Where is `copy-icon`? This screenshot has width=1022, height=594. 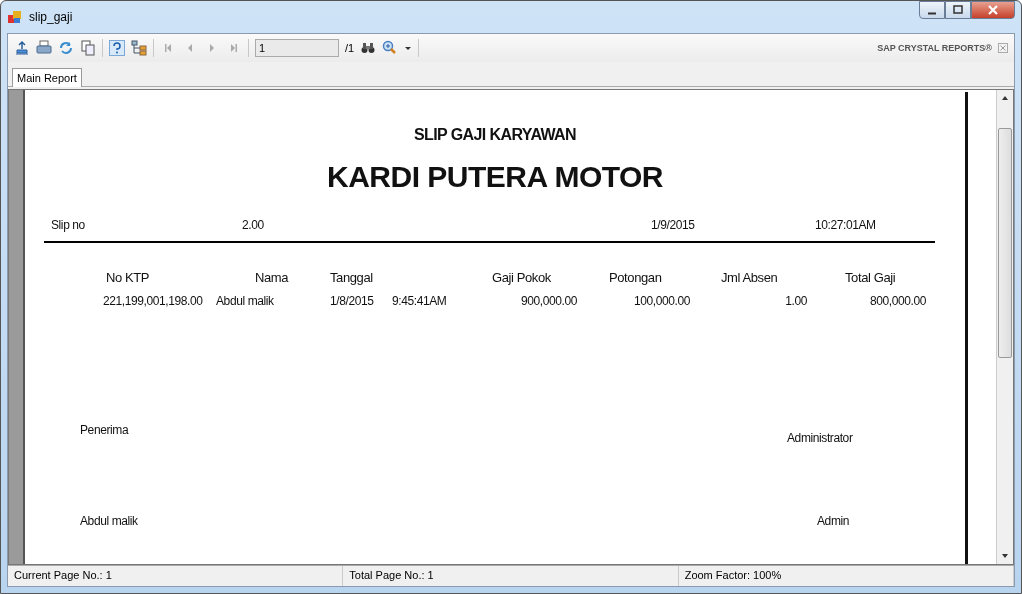
copy-icon is located at coordinates (88, 48).